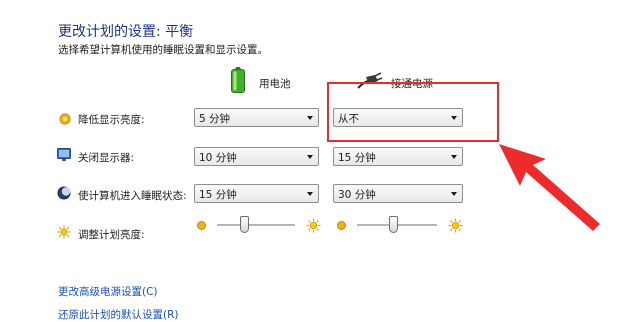  What do you see at coordinates (108, 291) in the screenshot?
I see `advanced-power-settings-link: 更改高级电源设置(C)` at bounding box center [108, 291].